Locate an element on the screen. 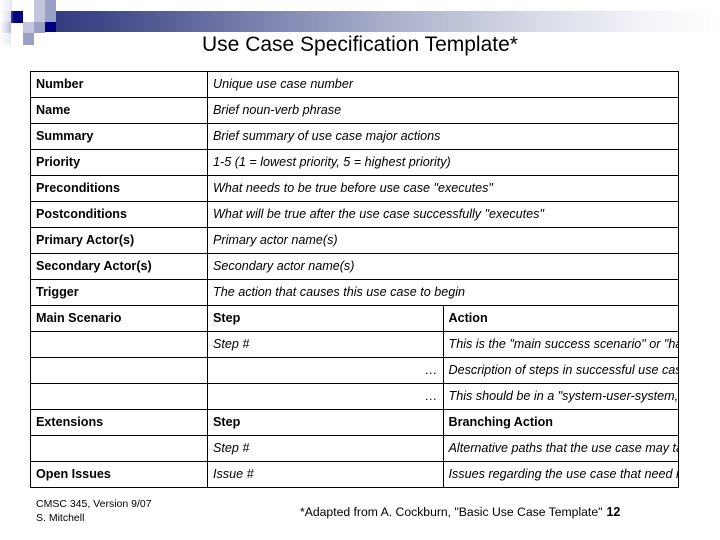 Image resolution: width=720 pixels, height=540 pixels. slide-number: 12 is located at coordinates (613, 512).